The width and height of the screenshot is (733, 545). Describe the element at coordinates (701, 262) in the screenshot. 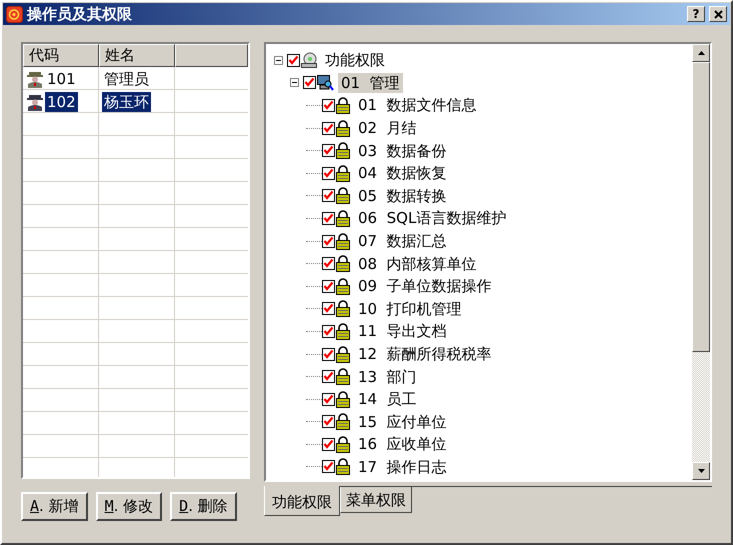

I see `scrollbar` at that location.